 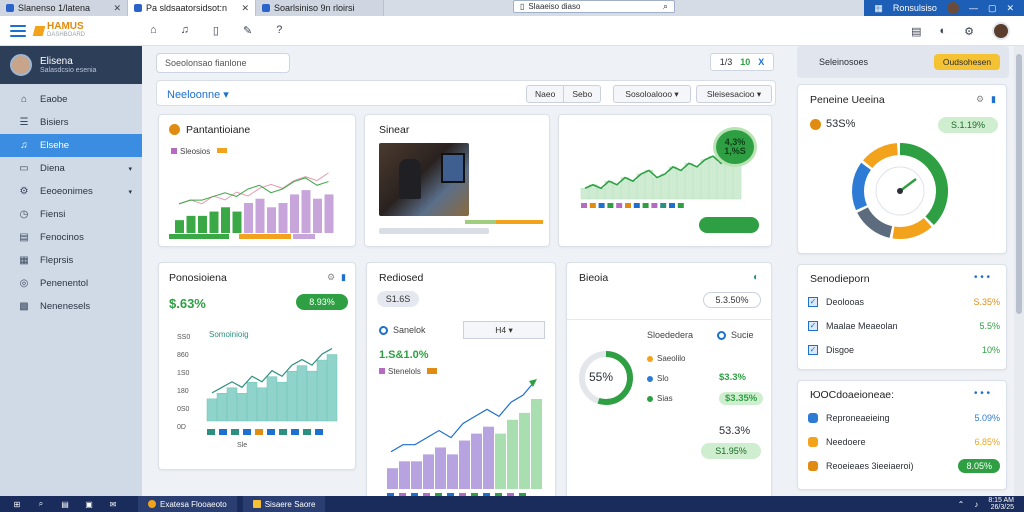 I want to click on legend-swatch, so click(x=222, y=150).